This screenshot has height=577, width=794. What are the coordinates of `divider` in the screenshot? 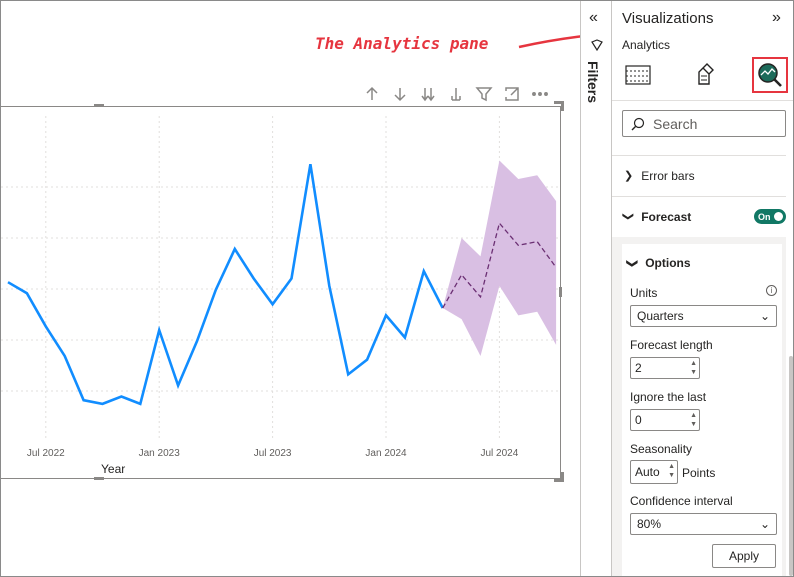 It's located at (702, 100).